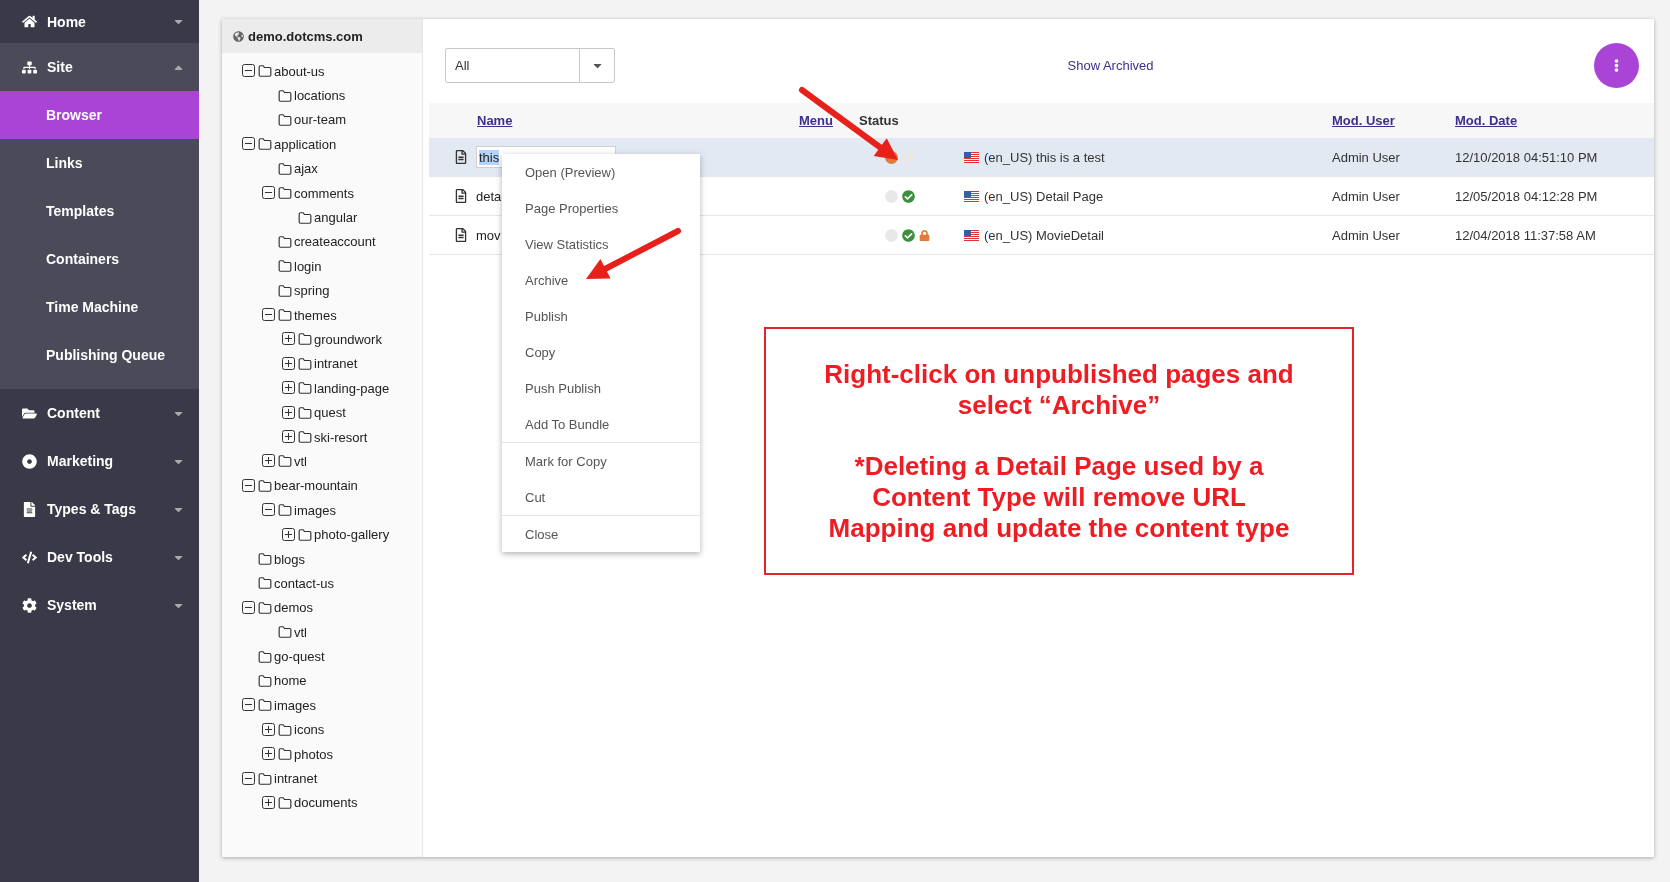 Image resolution: width=1670 pixels, height=882 pixels. I want to click on nav-item: Links, so click(99, 163).